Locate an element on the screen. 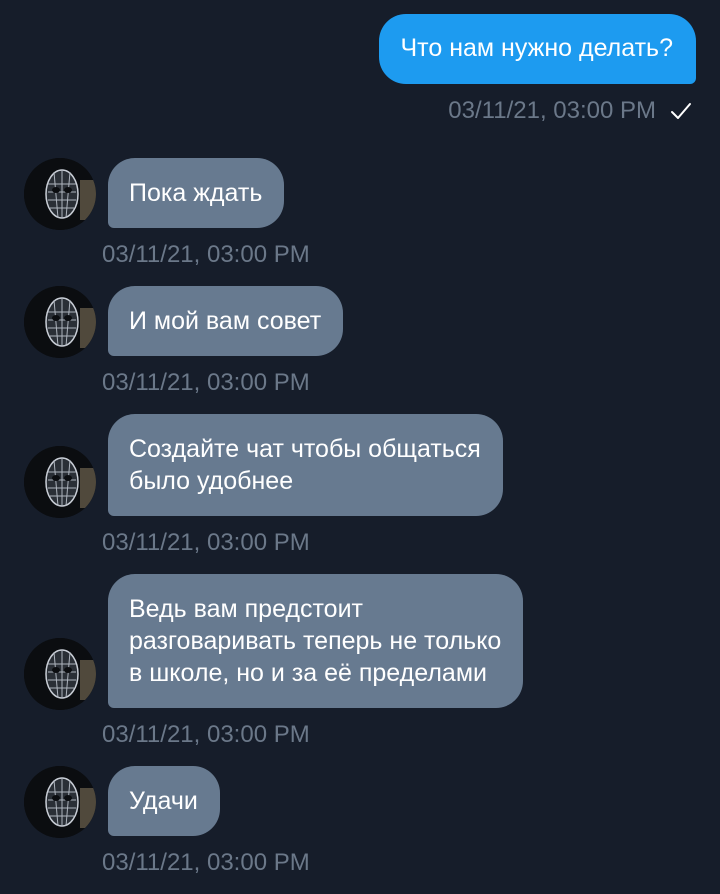 Image resolution: width=720 pixels, height=894 pixels. incoming-message-line: было удобнее is located at coordinates (211, 481).